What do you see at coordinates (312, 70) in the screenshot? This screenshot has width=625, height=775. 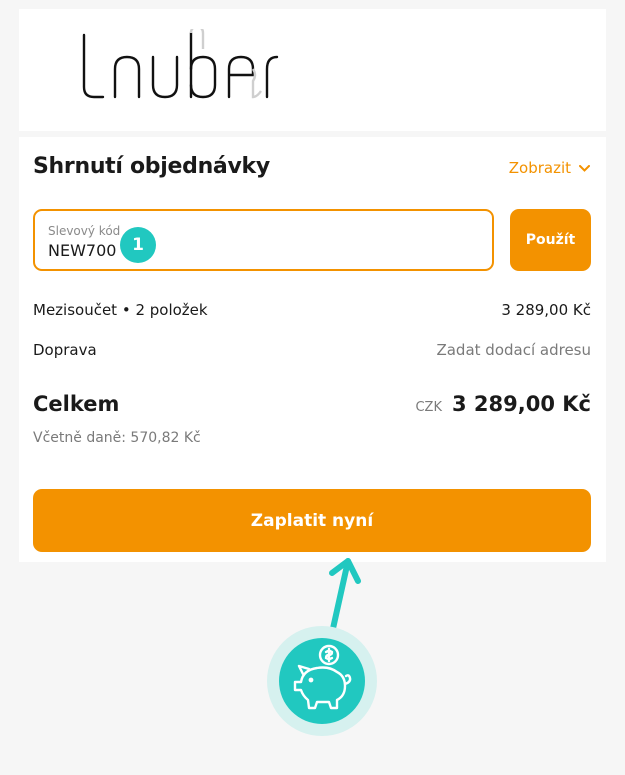 I see `header` at bounding box center [312, 70].